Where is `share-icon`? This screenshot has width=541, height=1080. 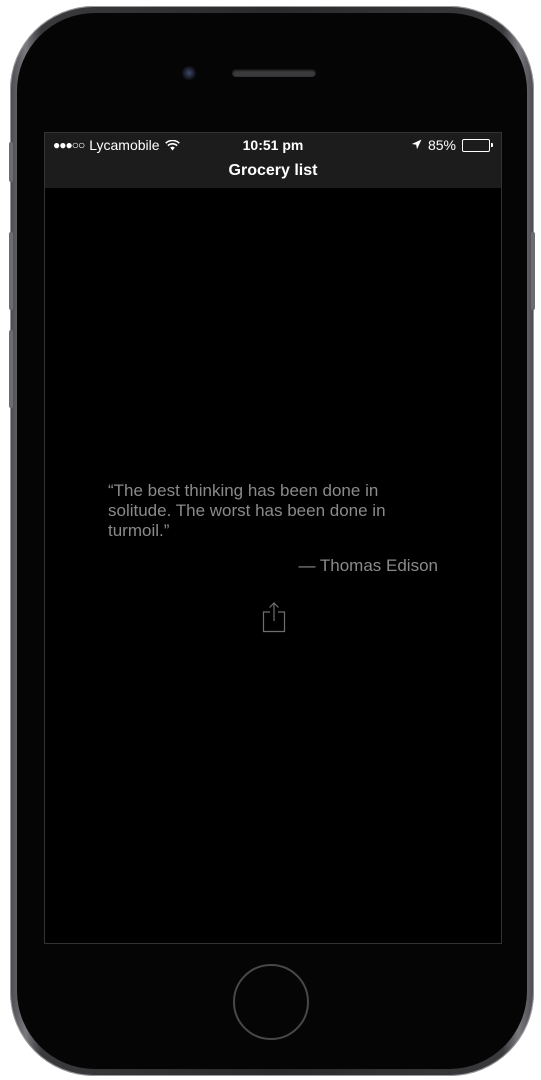
share-icon is located at coordinates (274, 617).